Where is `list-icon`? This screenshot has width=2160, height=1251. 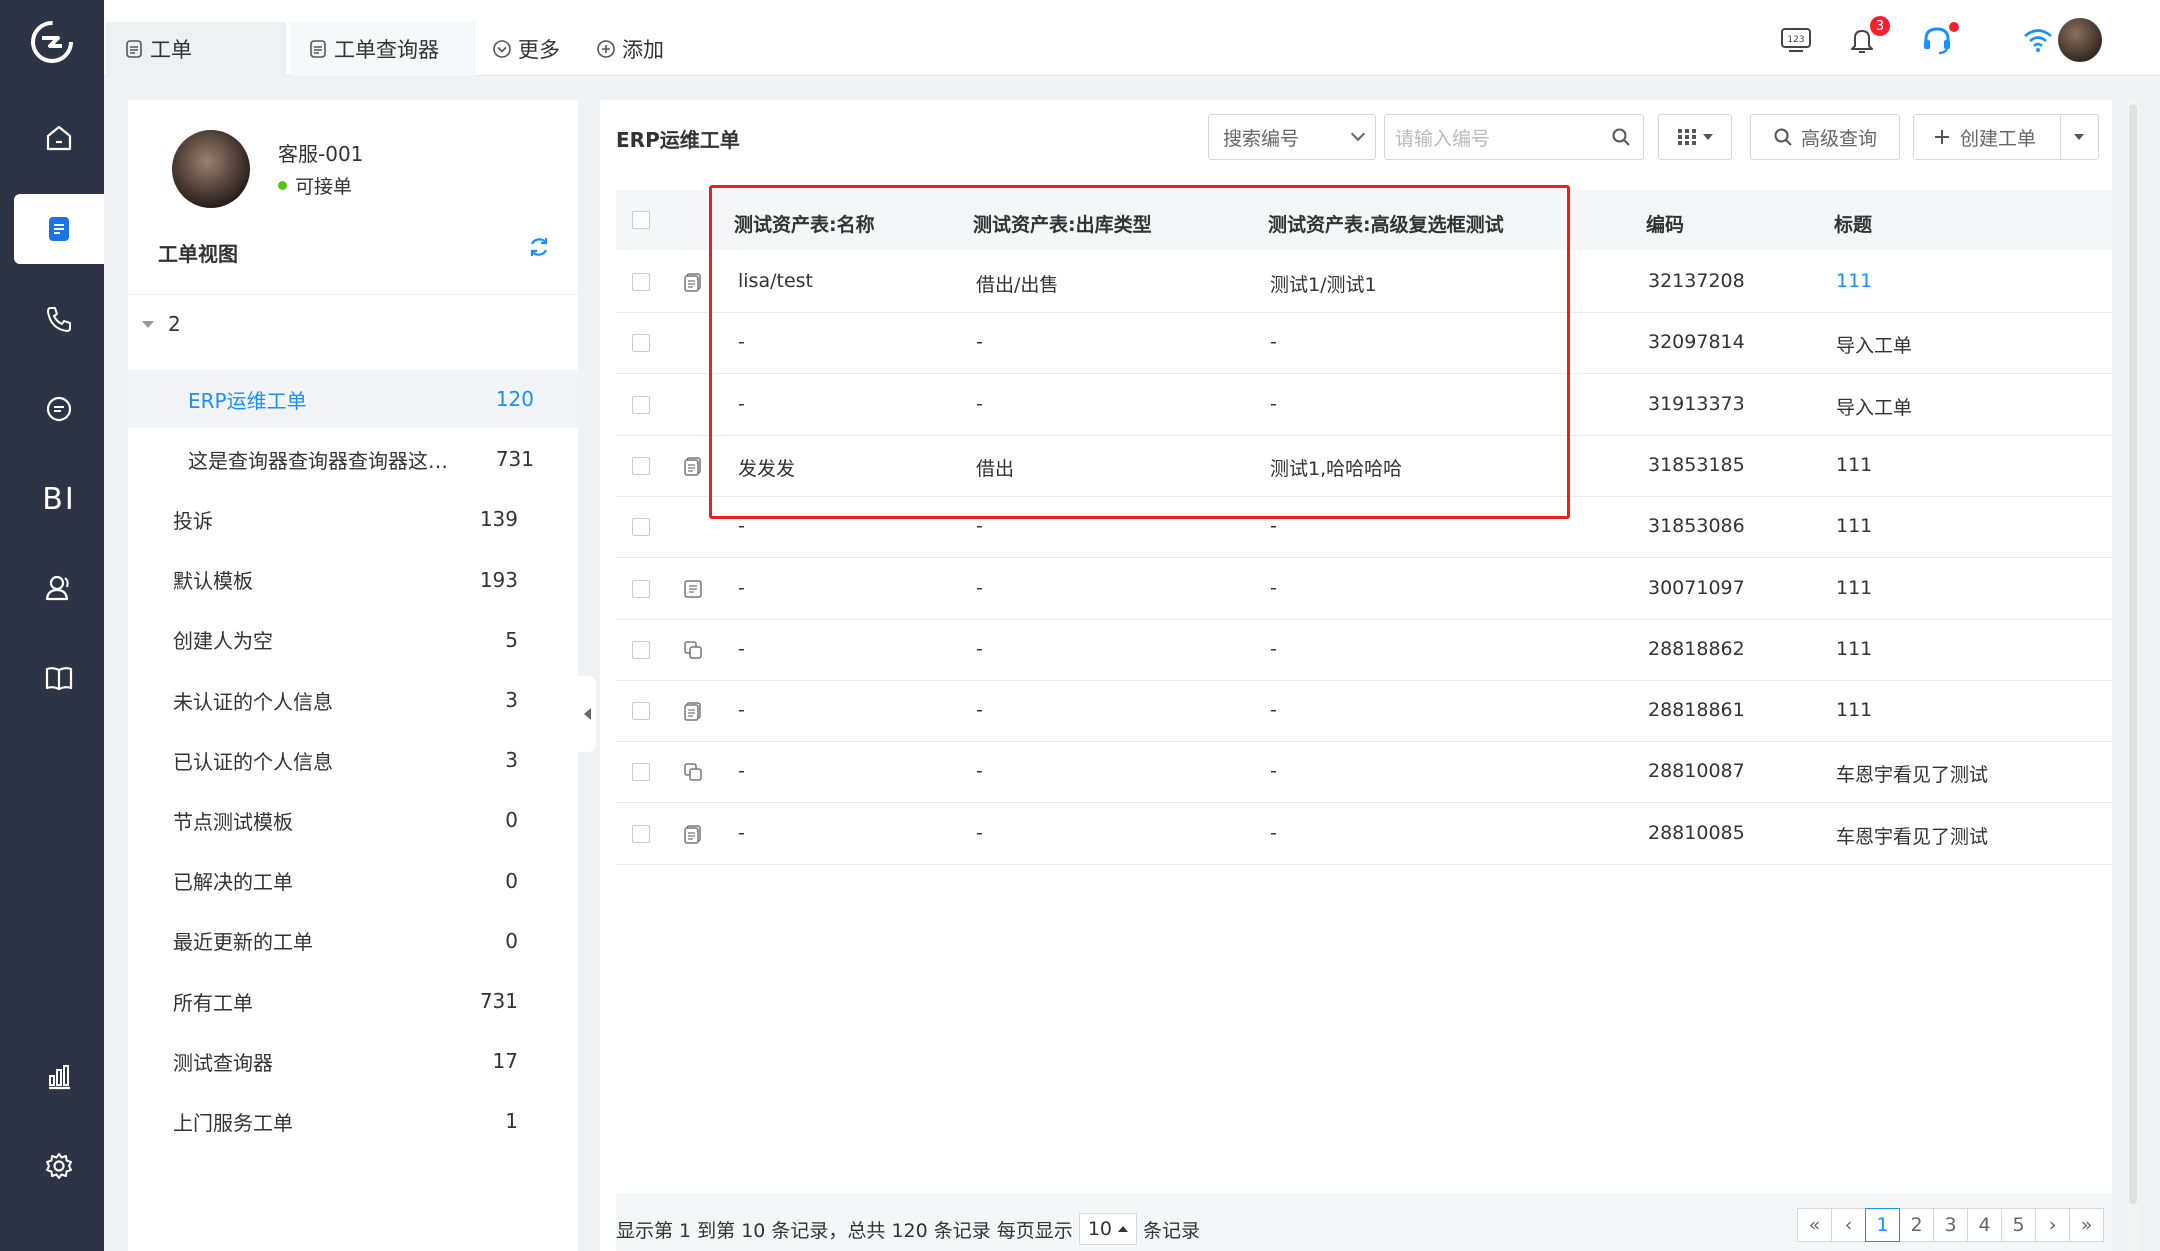 list-icon is located at coordinates (693, 589).